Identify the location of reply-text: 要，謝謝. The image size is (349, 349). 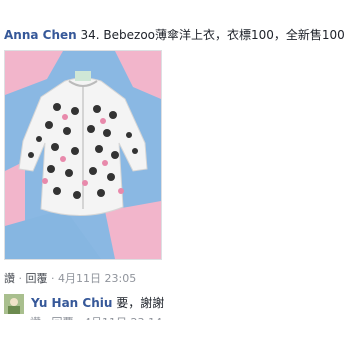
(140, 303).